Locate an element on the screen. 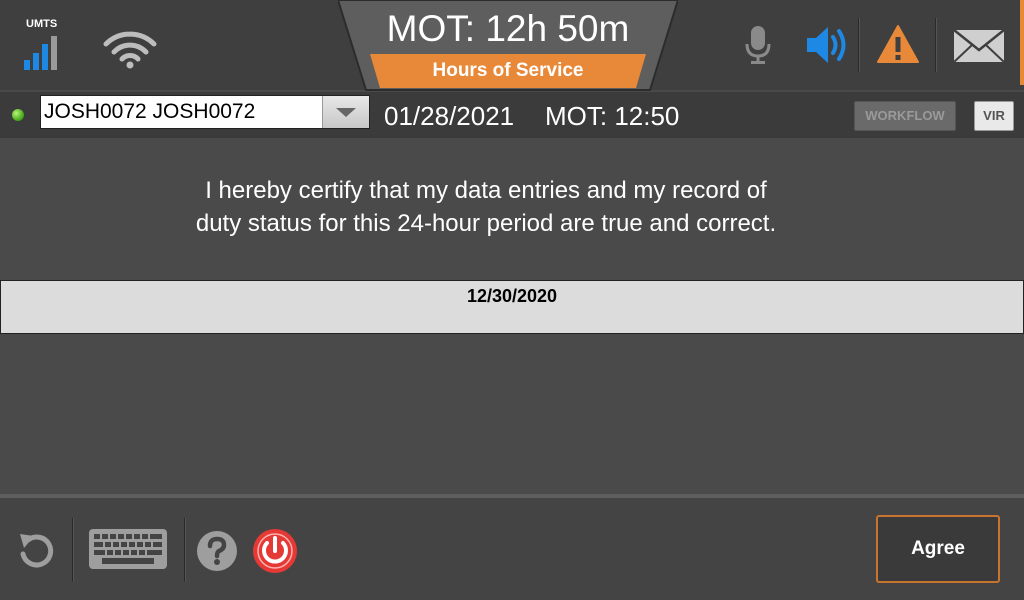 This screenshot has width=1024, height=600. speaker-icon is located at coordinates (827, 45).